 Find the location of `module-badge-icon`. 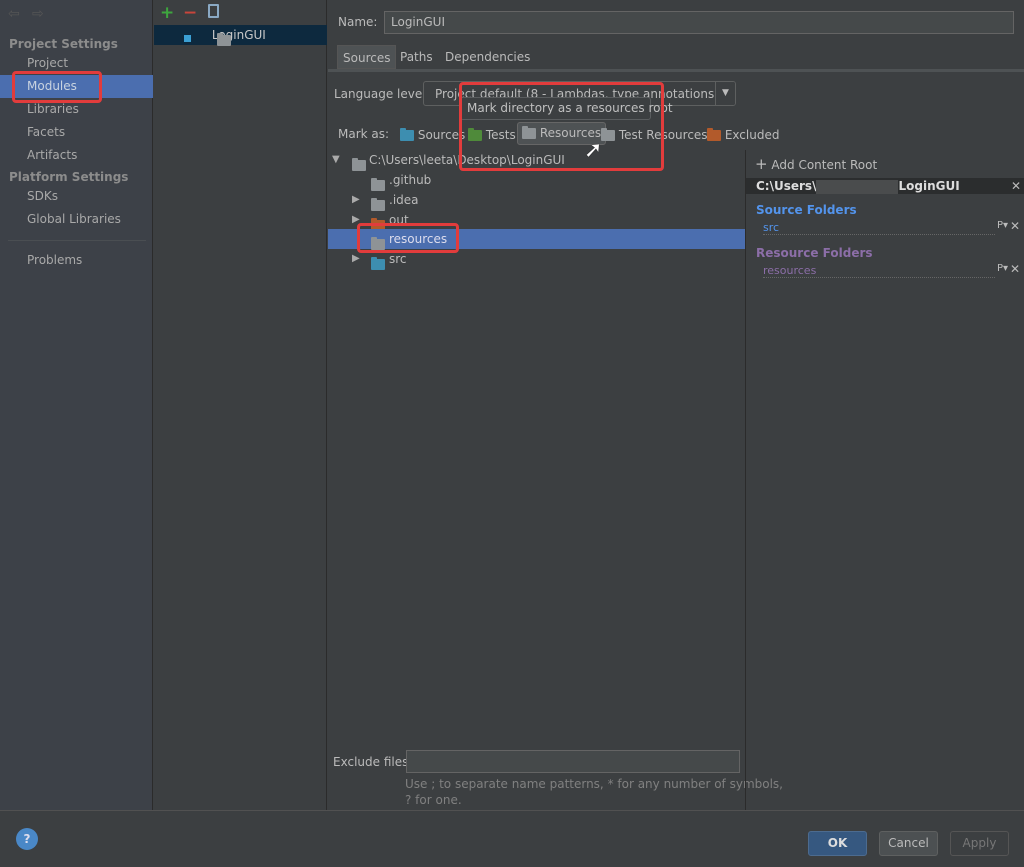

module-badge-icon is located at coordinates (187, 38).